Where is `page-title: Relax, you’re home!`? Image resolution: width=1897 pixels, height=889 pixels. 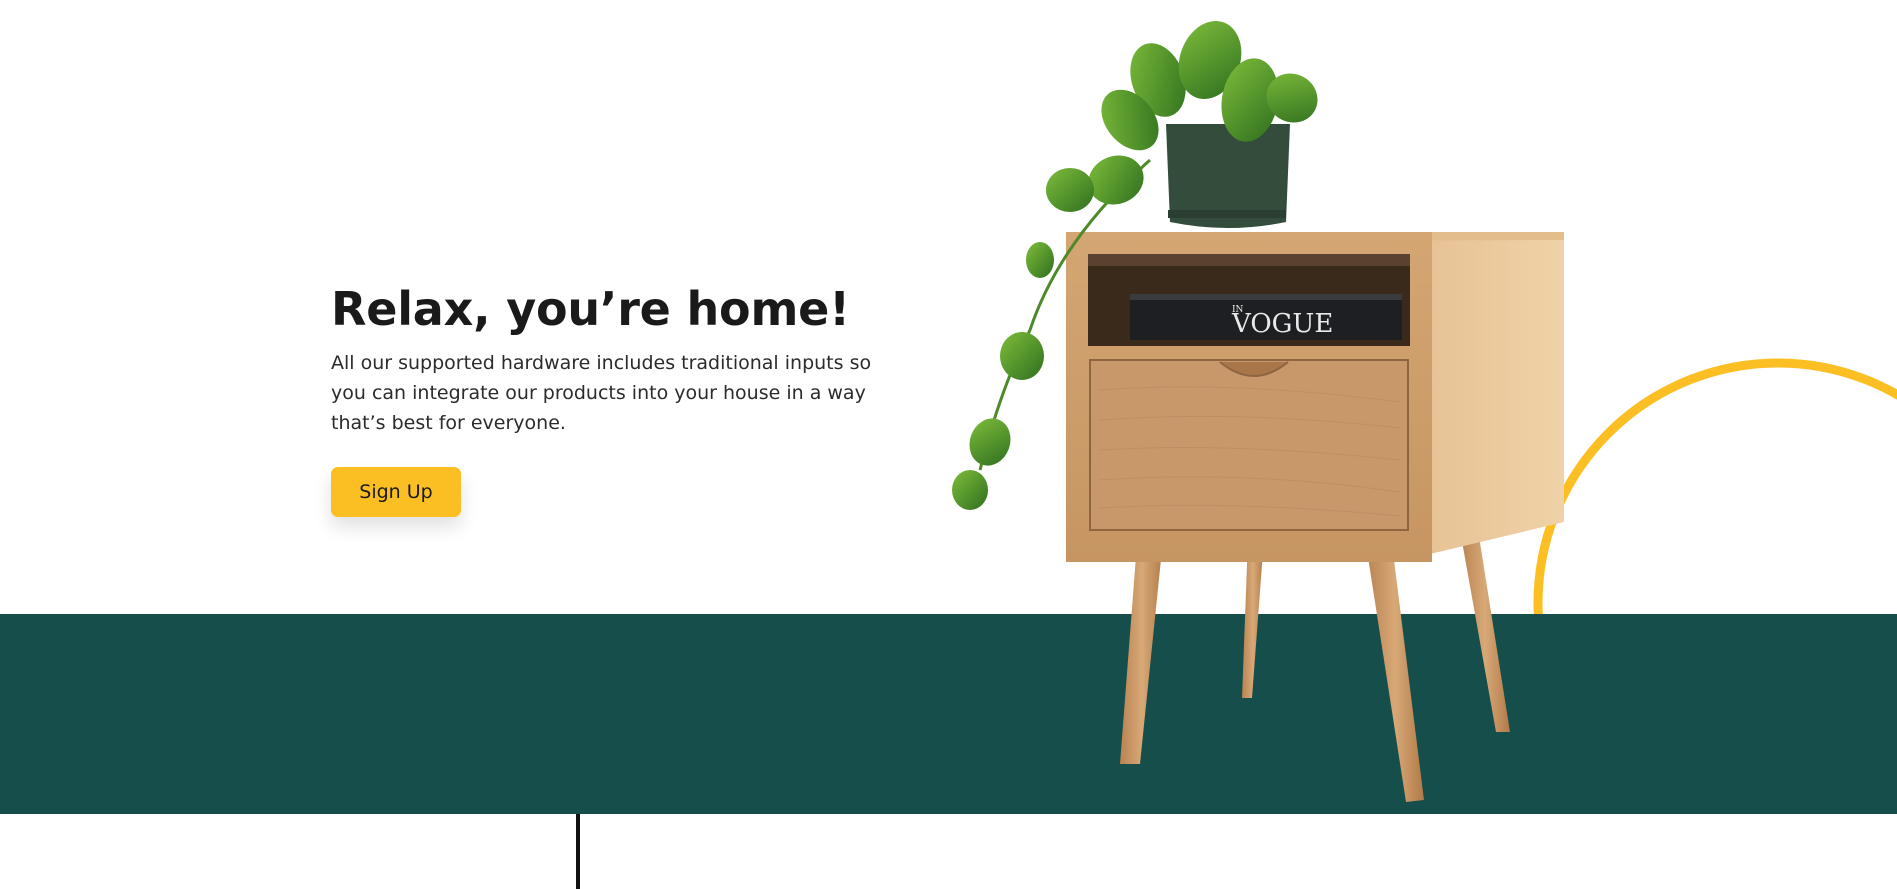
page-title: Relax, you’re home! is located at coordinates (590, 309).